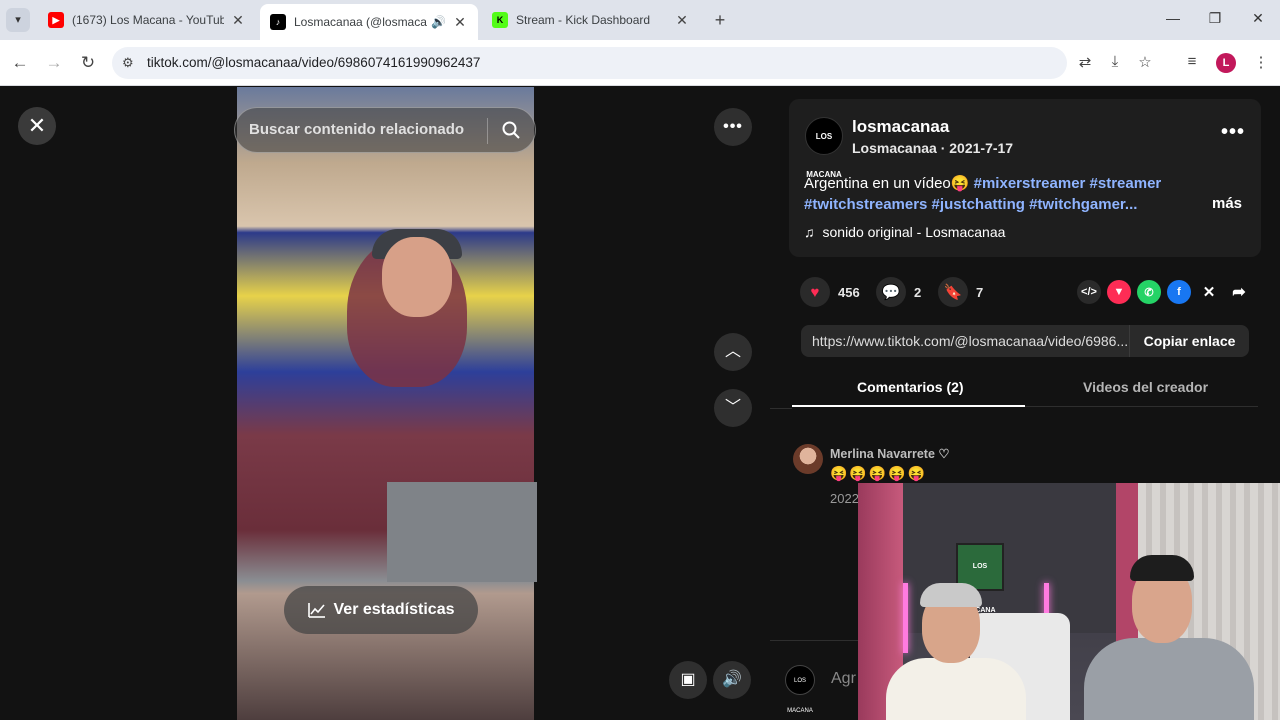 This screenshot has width=1280, height=720. I want to click on media-control-icon: ≡, so click(1192, 61).